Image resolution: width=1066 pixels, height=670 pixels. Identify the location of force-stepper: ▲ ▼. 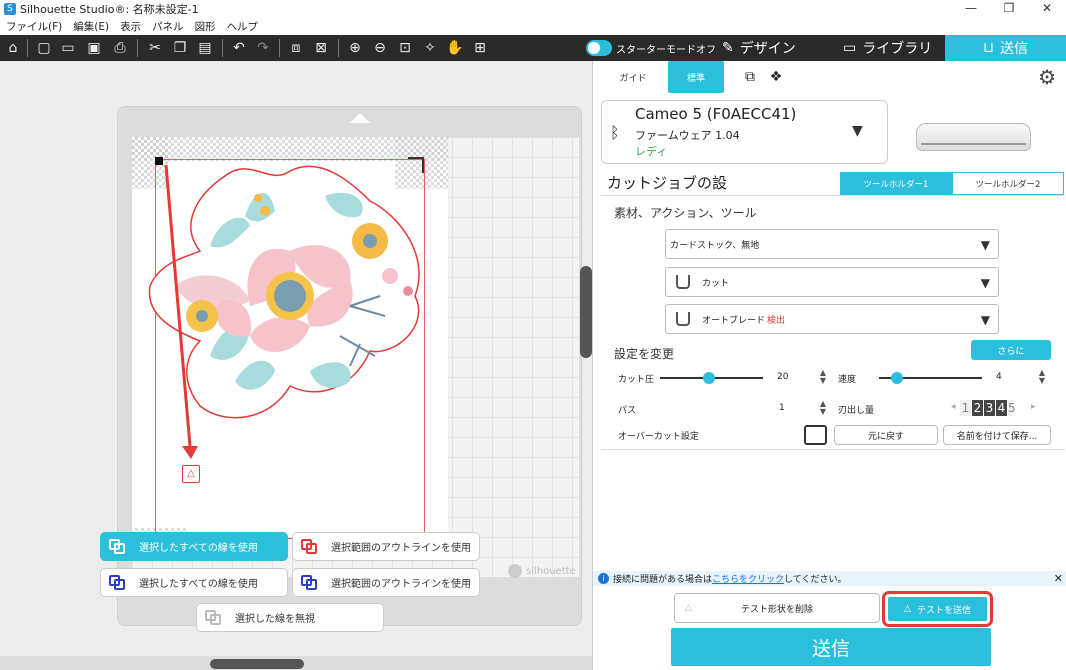
(823, 377).